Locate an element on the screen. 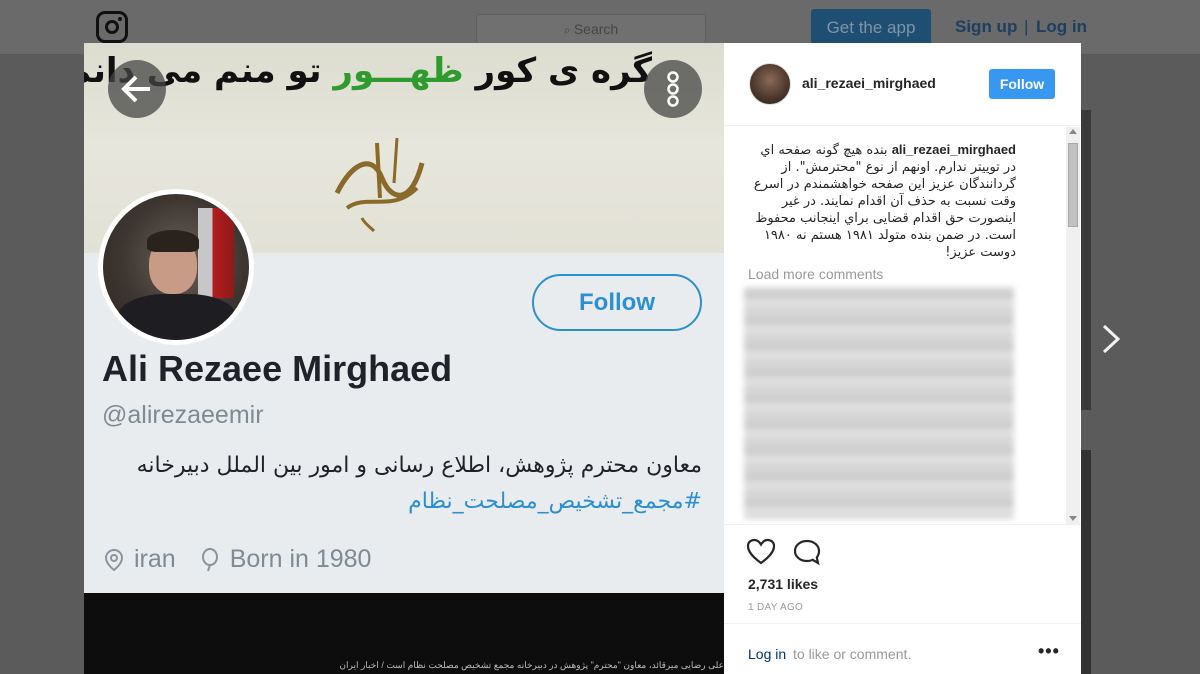 The height and width of the screenshot is (674, 1200). twitter-handle: @alirezaeemir is located at coordinates (183, 415).